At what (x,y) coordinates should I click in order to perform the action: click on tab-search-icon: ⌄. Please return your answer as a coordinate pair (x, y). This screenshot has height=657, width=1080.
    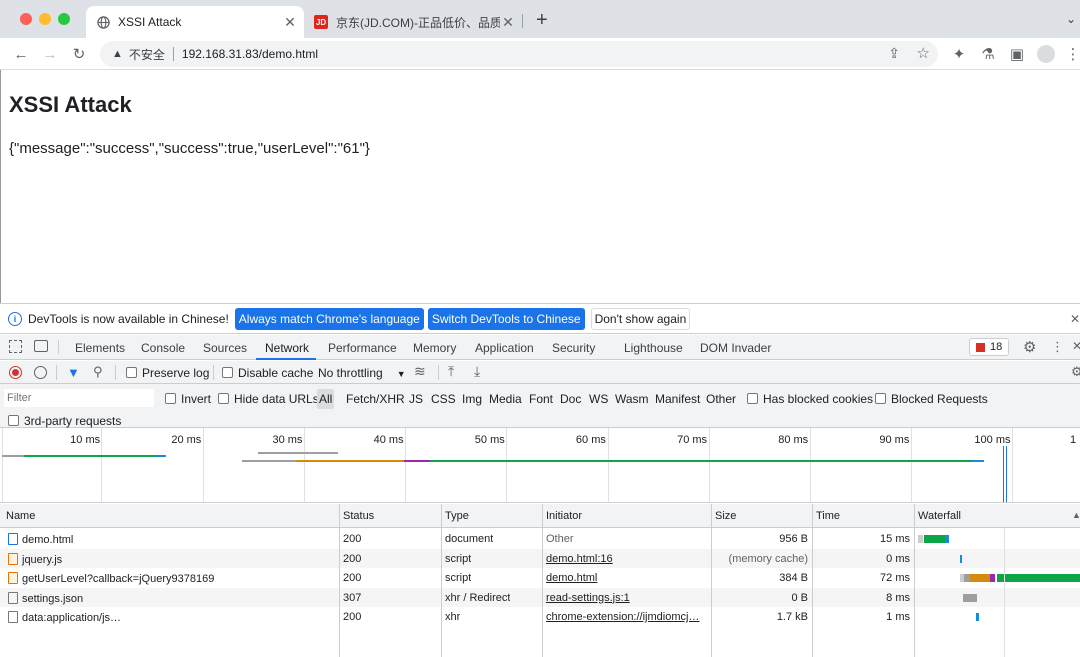
    Looking at the image, I should click on (1071, 19).